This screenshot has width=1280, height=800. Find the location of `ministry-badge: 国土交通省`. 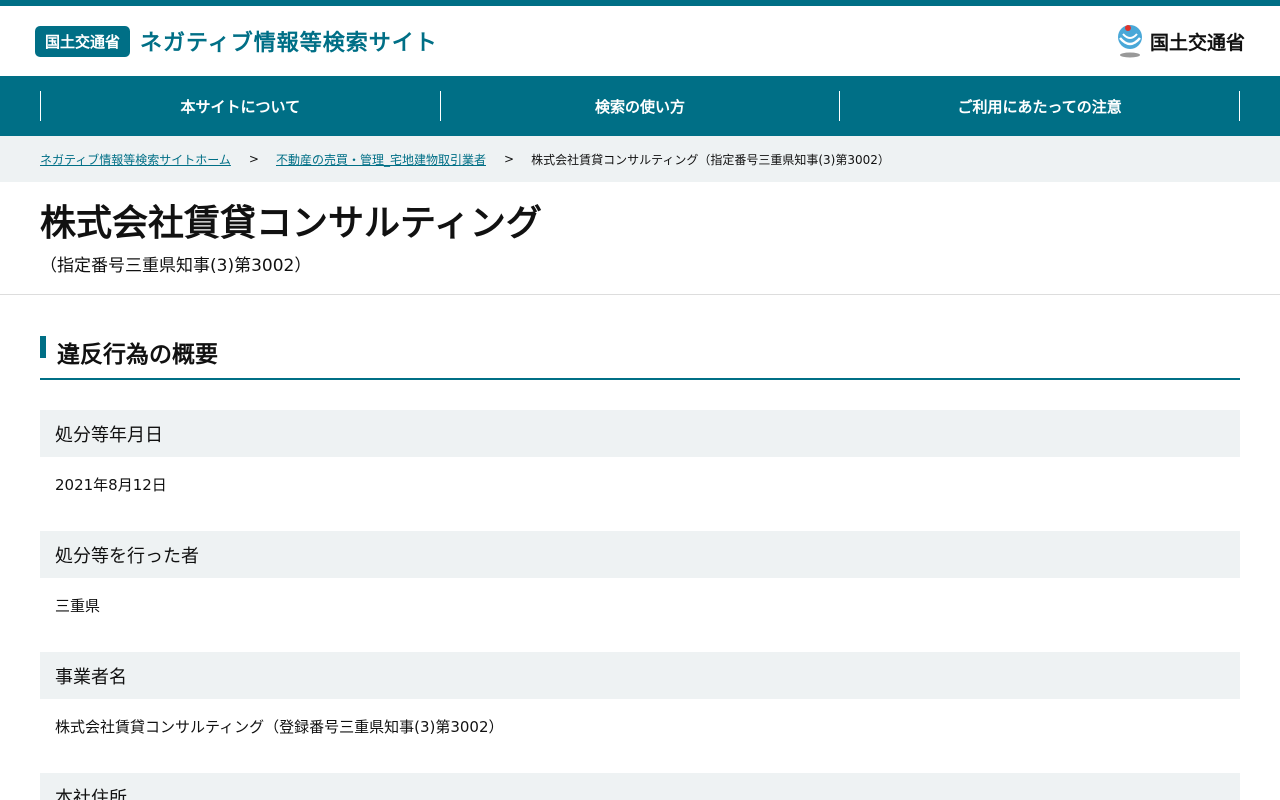

ministry-badge: 国土交通省 is located at coordinates (83, 41).